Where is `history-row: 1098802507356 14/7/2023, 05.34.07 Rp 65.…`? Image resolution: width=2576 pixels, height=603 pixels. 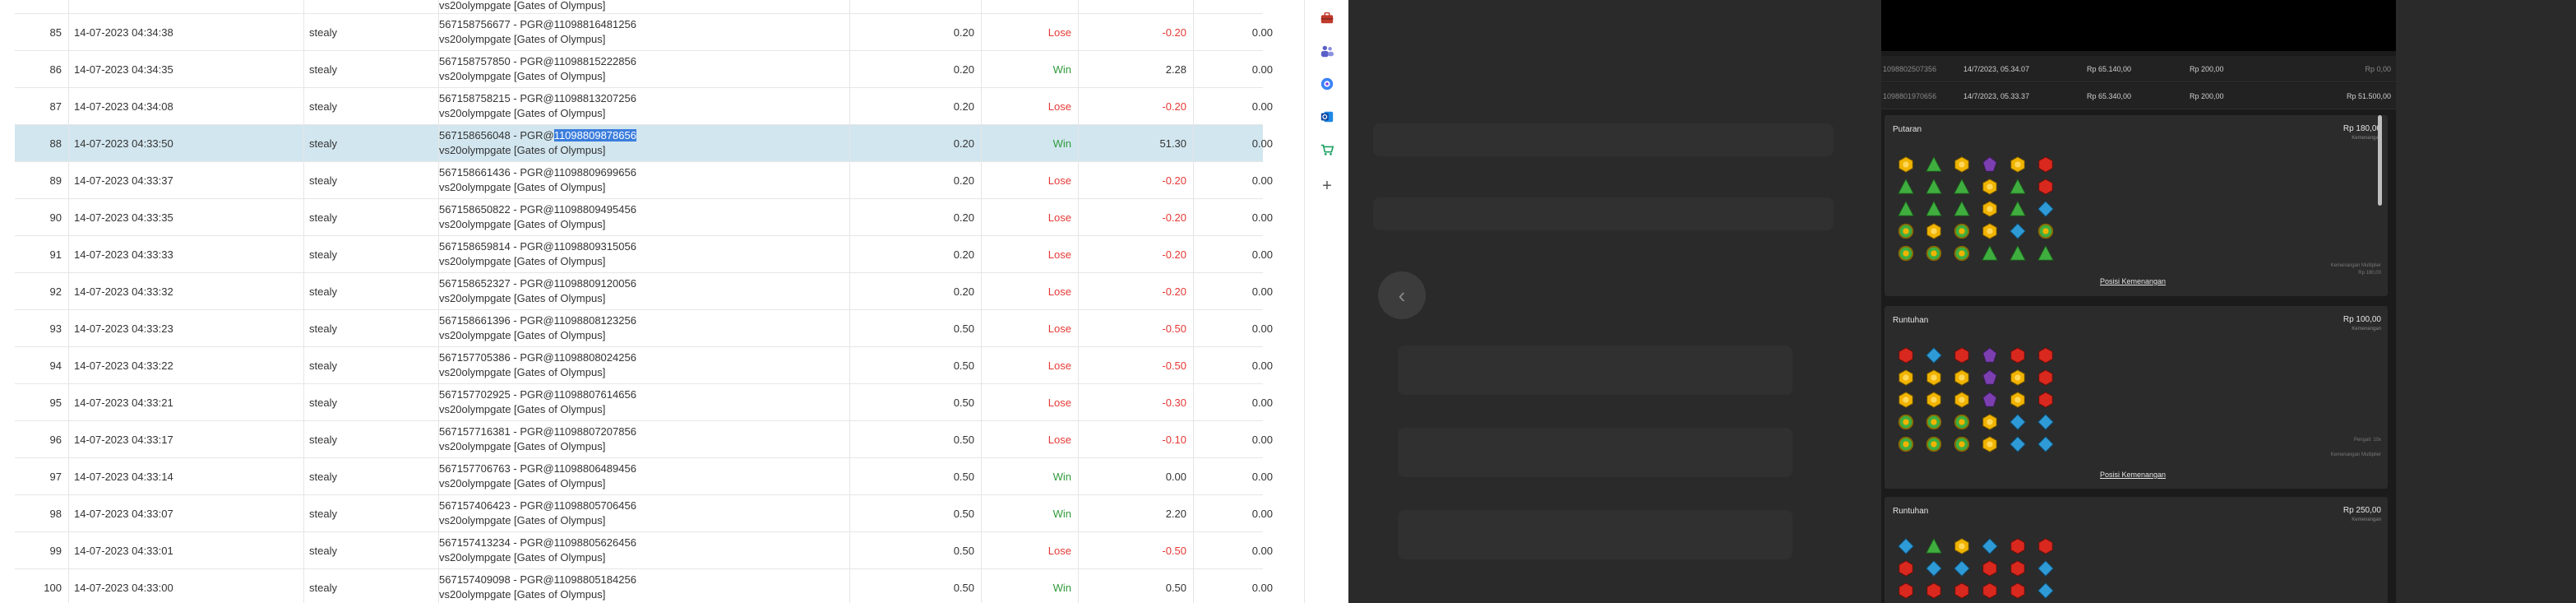 history-row: 1098802507356 14/7/2023, 05.34.07 Rp 65.… is located at coordinates (2138, 69).